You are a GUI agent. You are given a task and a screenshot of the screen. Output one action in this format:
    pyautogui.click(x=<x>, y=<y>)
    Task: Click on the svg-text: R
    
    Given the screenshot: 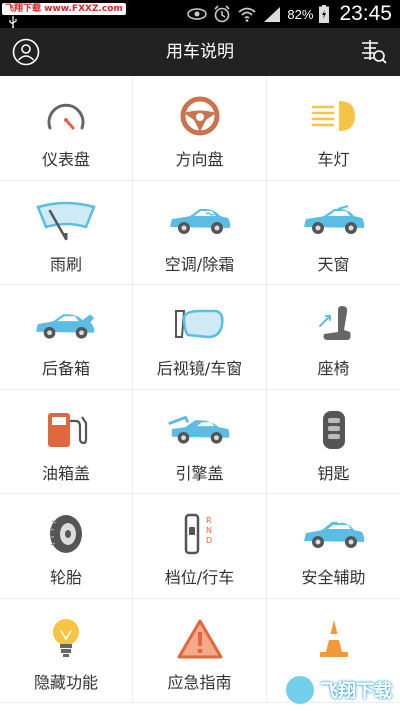 What is the action you would take?
    pyautogui.click(x=209, y=520)
    